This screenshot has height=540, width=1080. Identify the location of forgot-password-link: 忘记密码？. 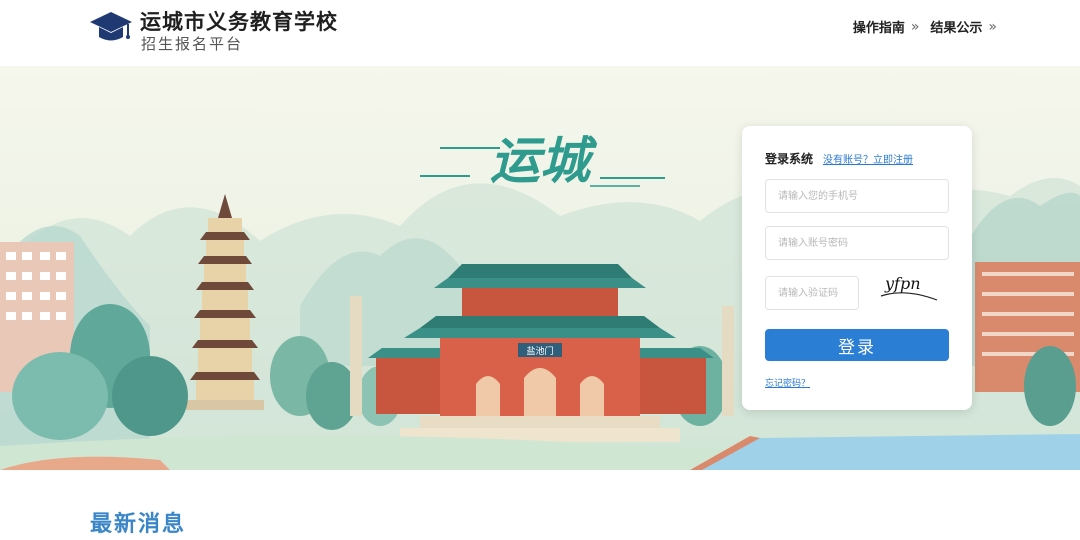
(787, 382).